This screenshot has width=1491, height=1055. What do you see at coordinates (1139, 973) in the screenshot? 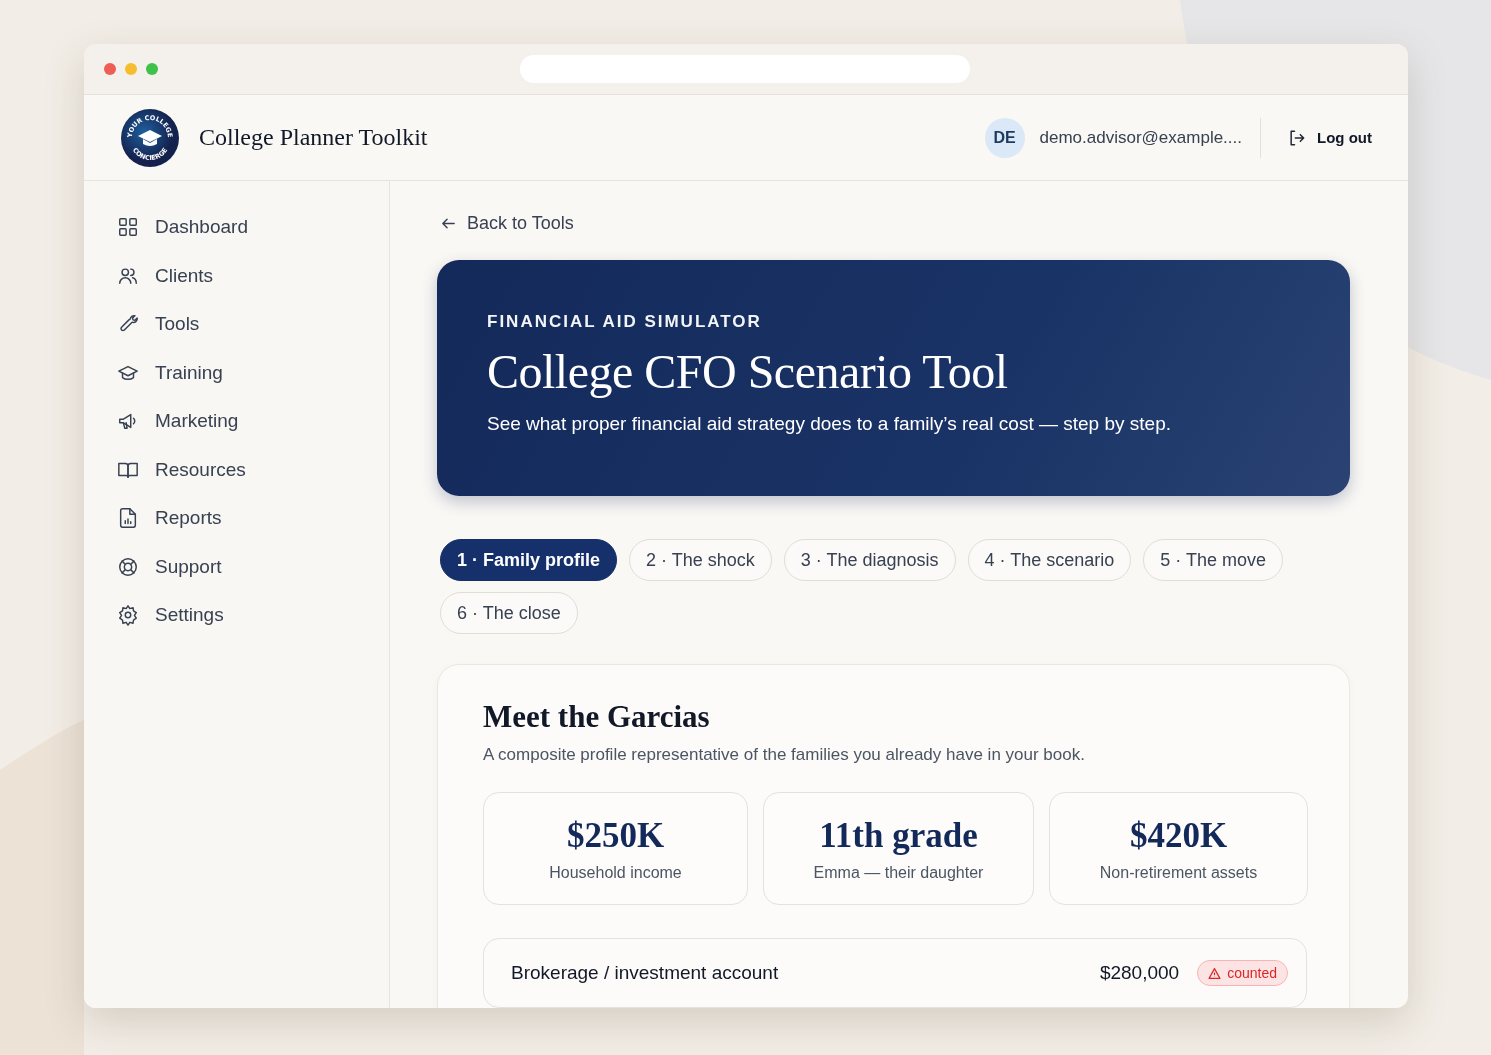
I see `asset-amount: $280,000` at bounding box center [1139, 973].